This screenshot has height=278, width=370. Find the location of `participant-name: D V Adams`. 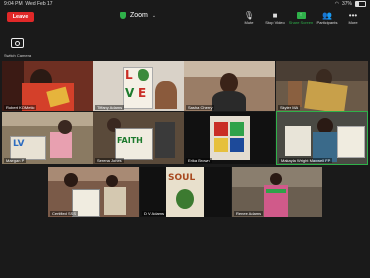

participant-name: D V Adams is located at coordinates (154, 213).